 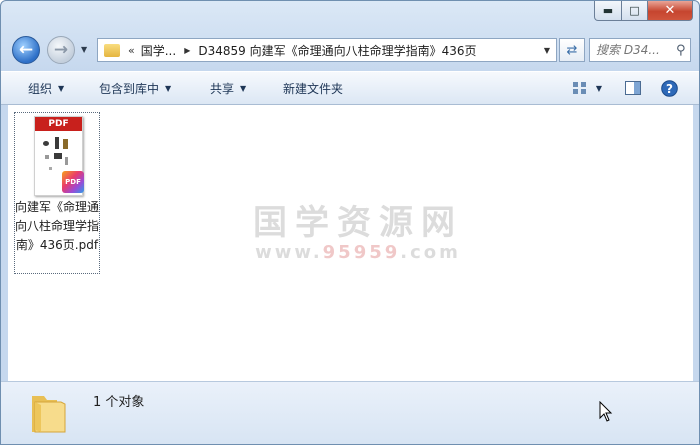 I want to click on include-in-library-menu: 包含到库中 ▼, so click(x=135, y=88).